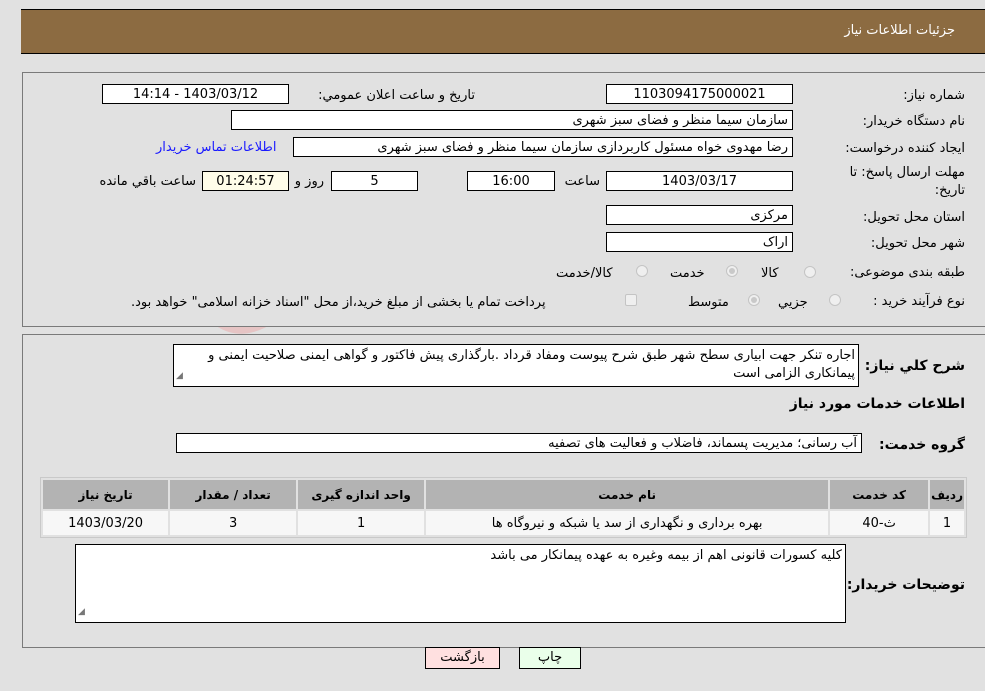 The width and height of the screenshot is (985, 691). What do you see at coordinates (396, 95) in the screenshot?
I see `announce-label: تاريخ و ساعت اعلان عمومي:` at bounding box center [396, 95].